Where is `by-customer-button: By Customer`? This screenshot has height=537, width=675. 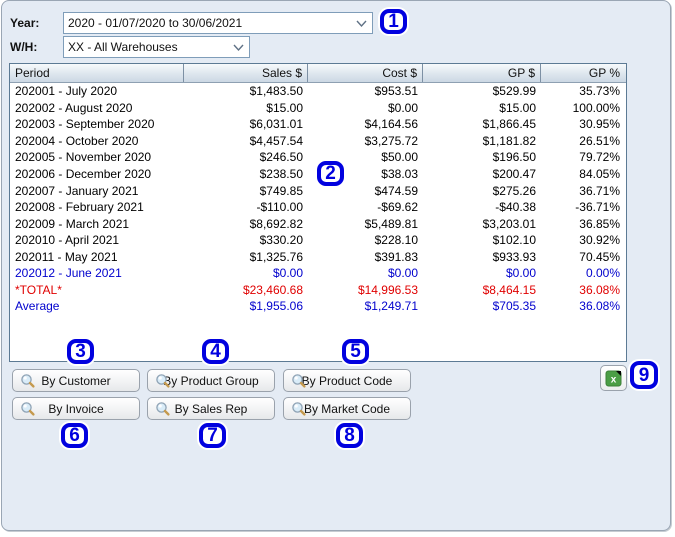
by-customer-button: By Customer is located at coordinates (76, 380).